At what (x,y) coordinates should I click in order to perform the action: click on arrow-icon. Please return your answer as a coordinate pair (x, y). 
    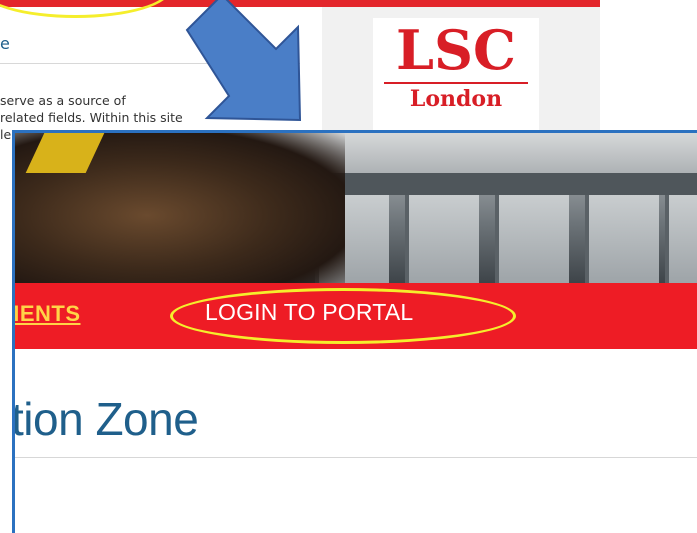
    Looking at the image, I should click on (243, 61).